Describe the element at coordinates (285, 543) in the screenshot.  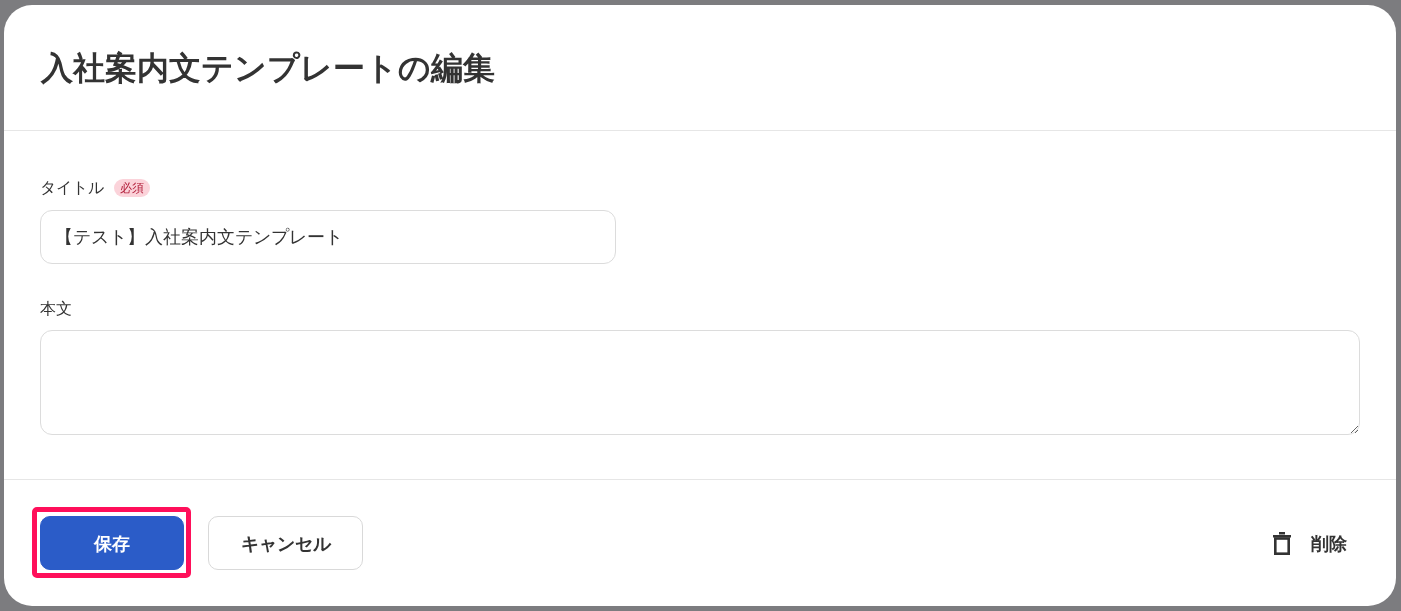
I see `cancel-button: キャンセル` at that location.